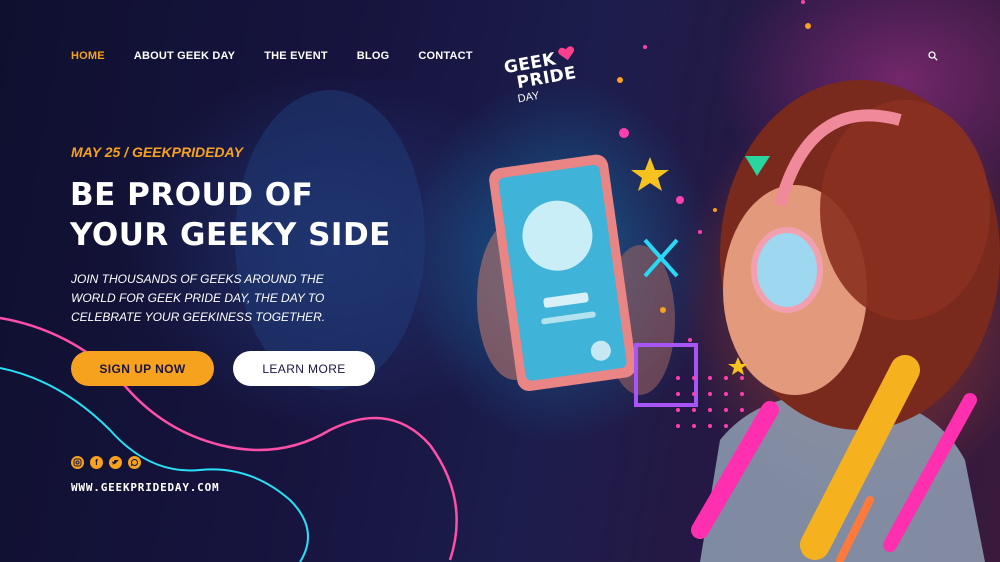 The width and height of the screenshot is (1000, 562). I want to click on whatsapp-icon, so click(134, 462).